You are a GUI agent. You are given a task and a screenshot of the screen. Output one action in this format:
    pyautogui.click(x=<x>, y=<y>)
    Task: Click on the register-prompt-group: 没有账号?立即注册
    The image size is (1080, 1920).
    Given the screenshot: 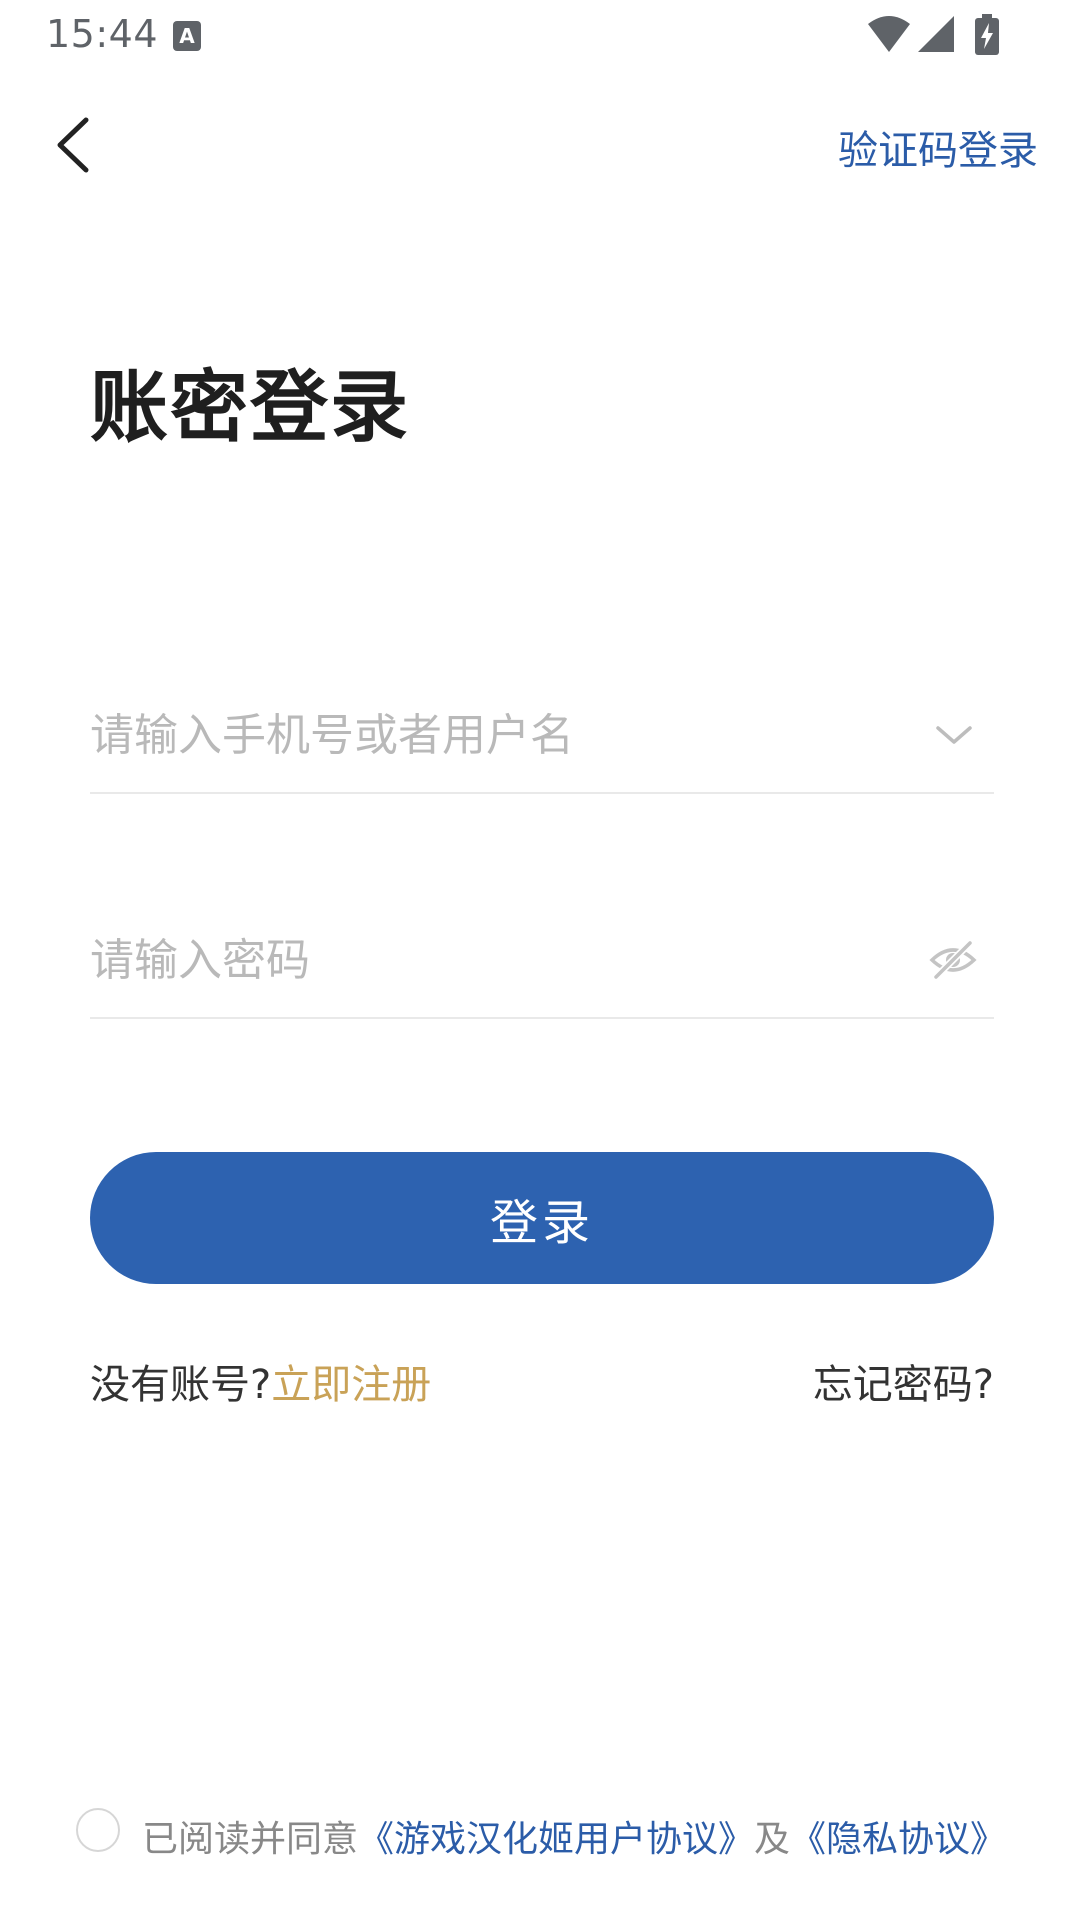 What is the action you would take?
    pyautogui.click(x=260, y=1381)
    